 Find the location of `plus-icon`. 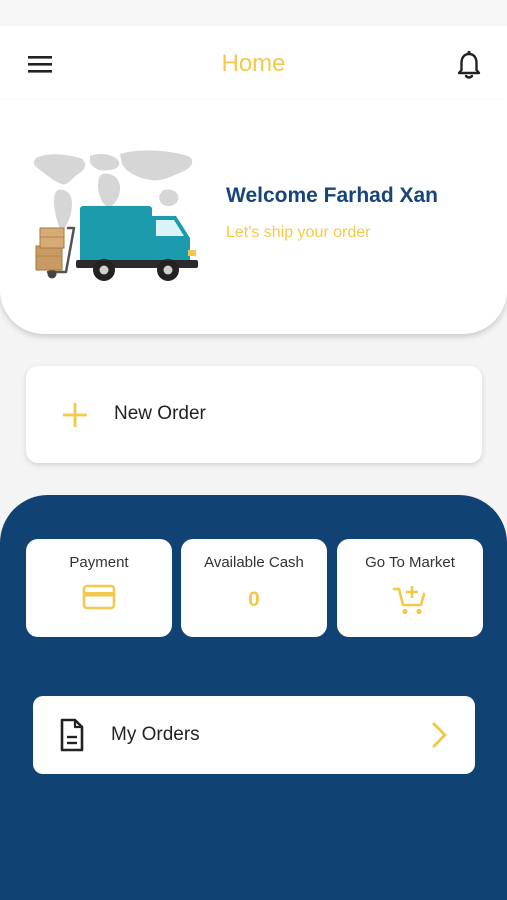

plus-icon is located at coordinates (75, 415).